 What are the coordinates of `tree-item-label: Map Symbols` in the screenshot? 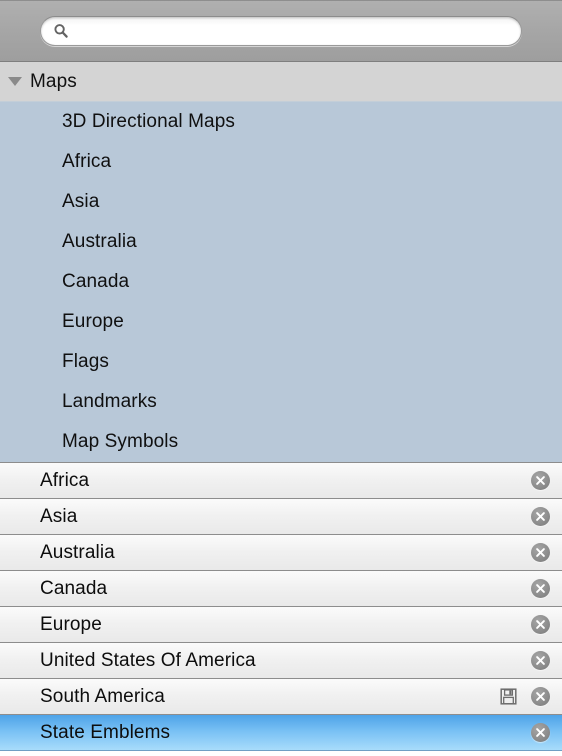 It's located at (120, 441).